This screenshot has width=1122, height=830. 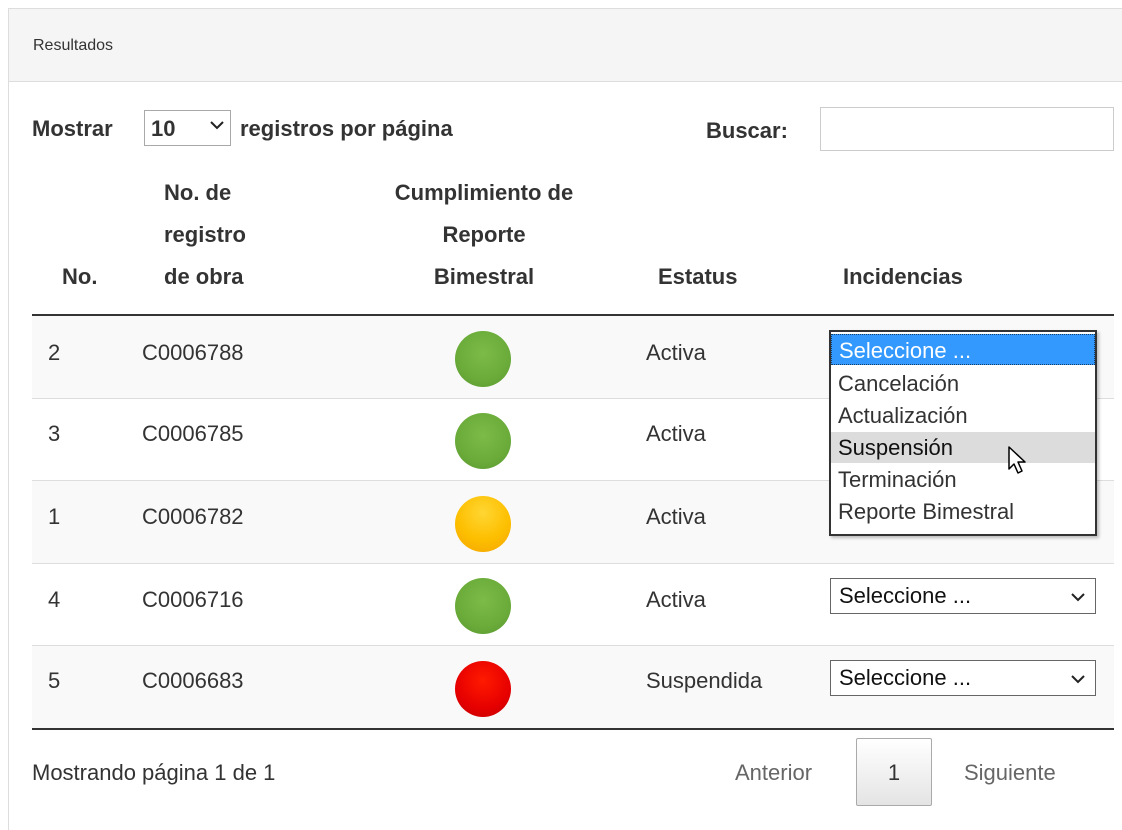 I want to click on search-input, so click(x=967, y=129).